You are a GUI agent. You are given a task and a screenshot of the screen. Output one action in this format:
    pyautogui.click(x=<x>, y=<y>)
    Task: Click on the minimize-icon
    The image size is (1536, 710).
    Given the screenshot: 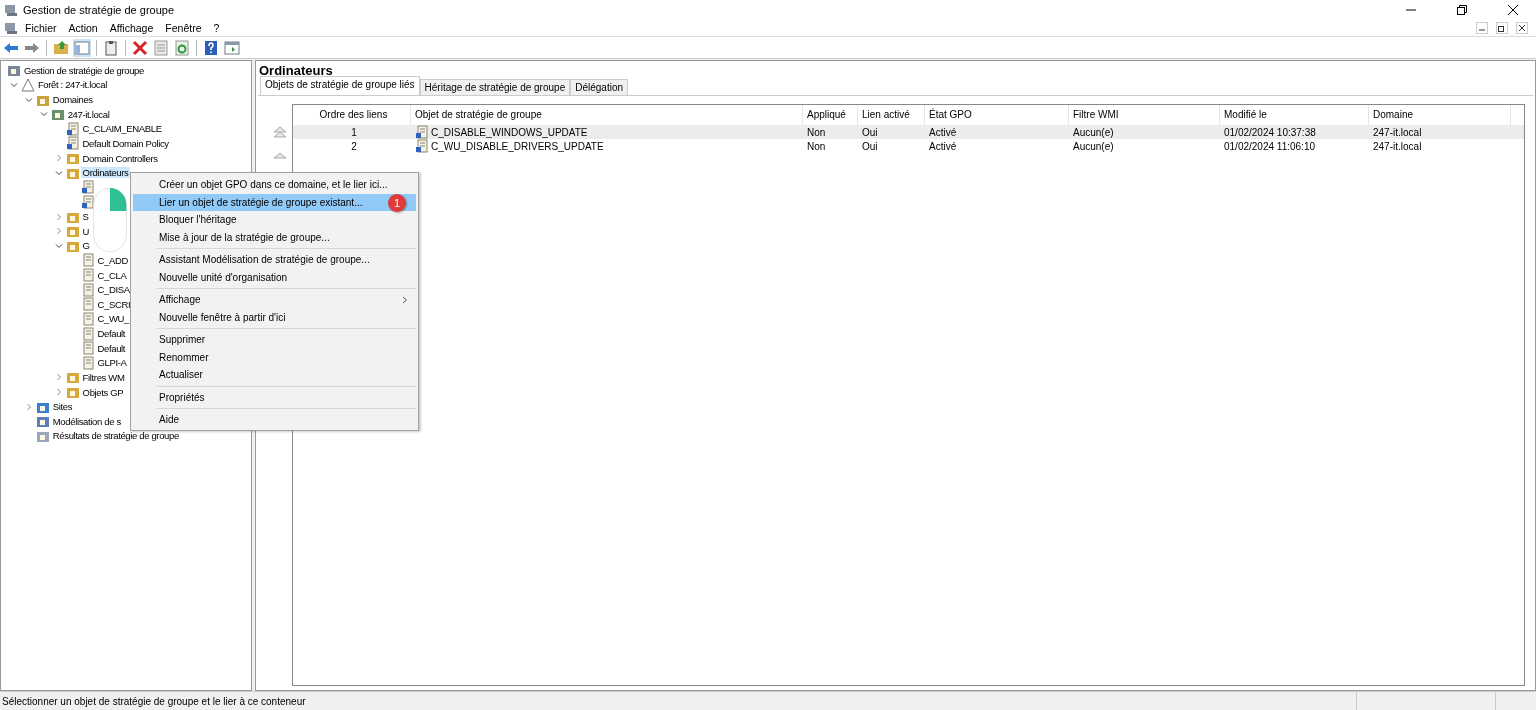 What is the action you would take?
    pyautogui.click(x=1482, y=28)
    